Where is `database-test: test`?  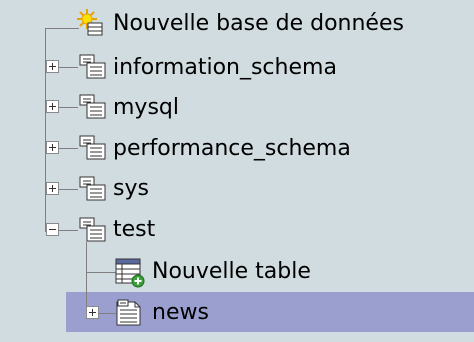 database-test: test is located at coordinates (134, 230).